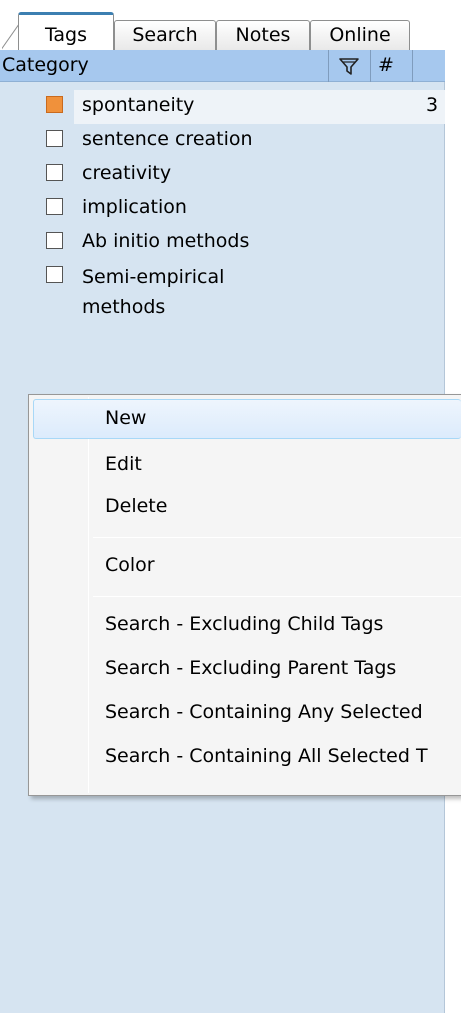  What do you see at coordinates (134, 207) in the screenshot?
I see `tag-label: implication` at bounding box center [134, 207].